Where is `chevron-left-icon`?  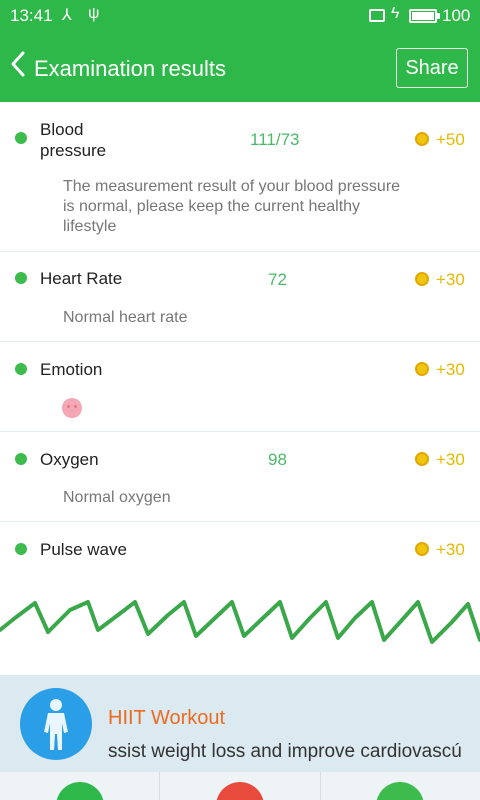 chevron-left-icon is located at coordinates (18, 67).